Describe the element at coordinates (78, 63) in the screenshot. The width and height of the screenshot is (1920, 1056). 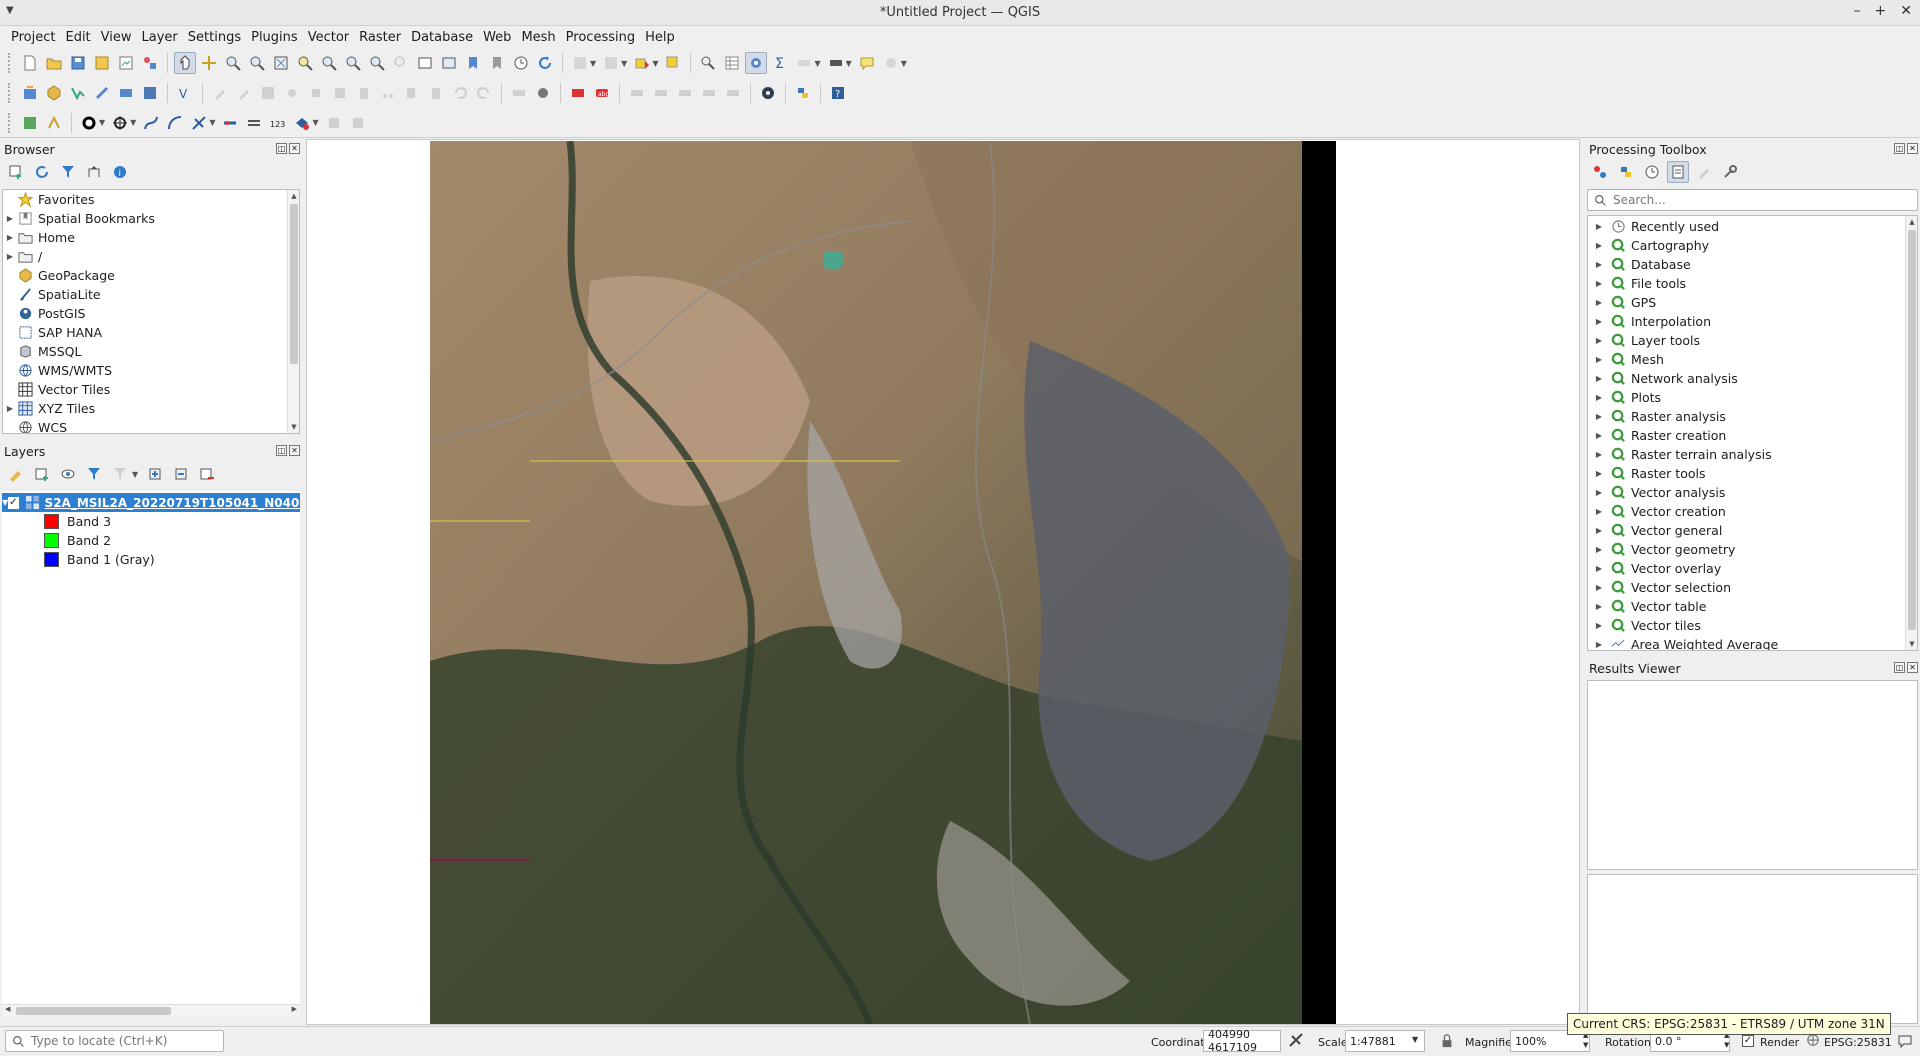
I see `save-project-icon` at that location.